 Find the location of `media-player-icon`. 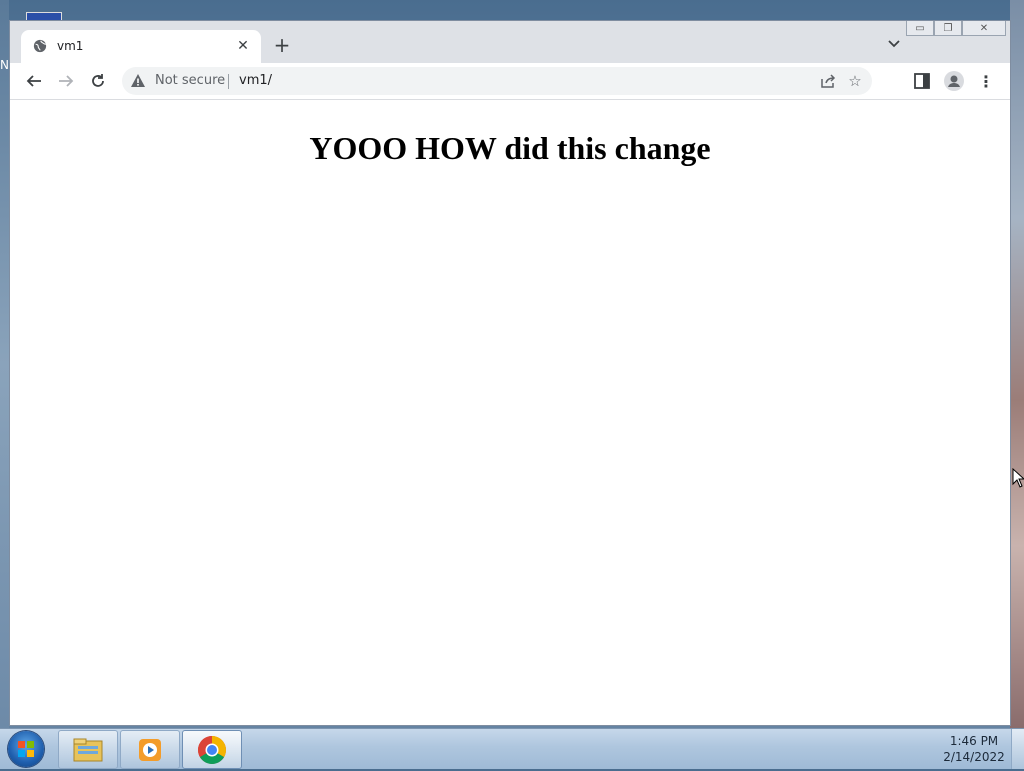

media-player-icon is located at coordinates (150, 749).